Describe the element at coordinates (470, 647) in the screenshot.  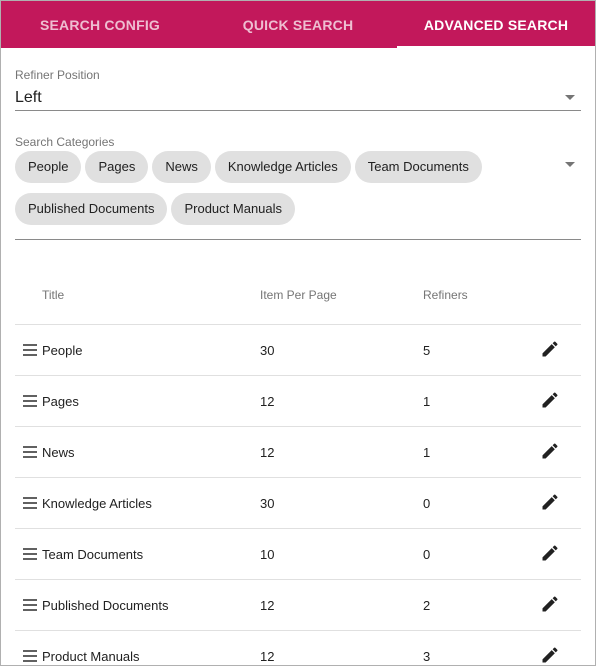
I see `row-refiners: 3` at that location.